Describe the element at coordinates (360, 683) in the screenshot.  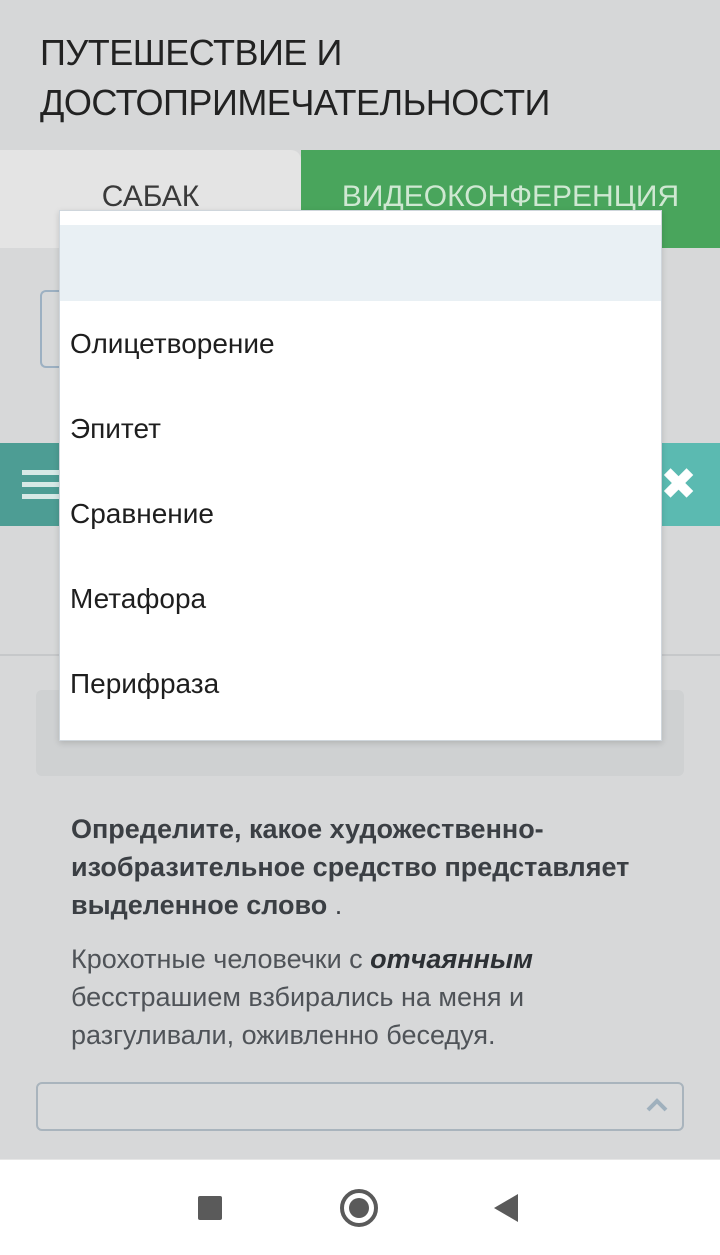
I see `dropdown-option-periphrasis: Перифраза` at that location.